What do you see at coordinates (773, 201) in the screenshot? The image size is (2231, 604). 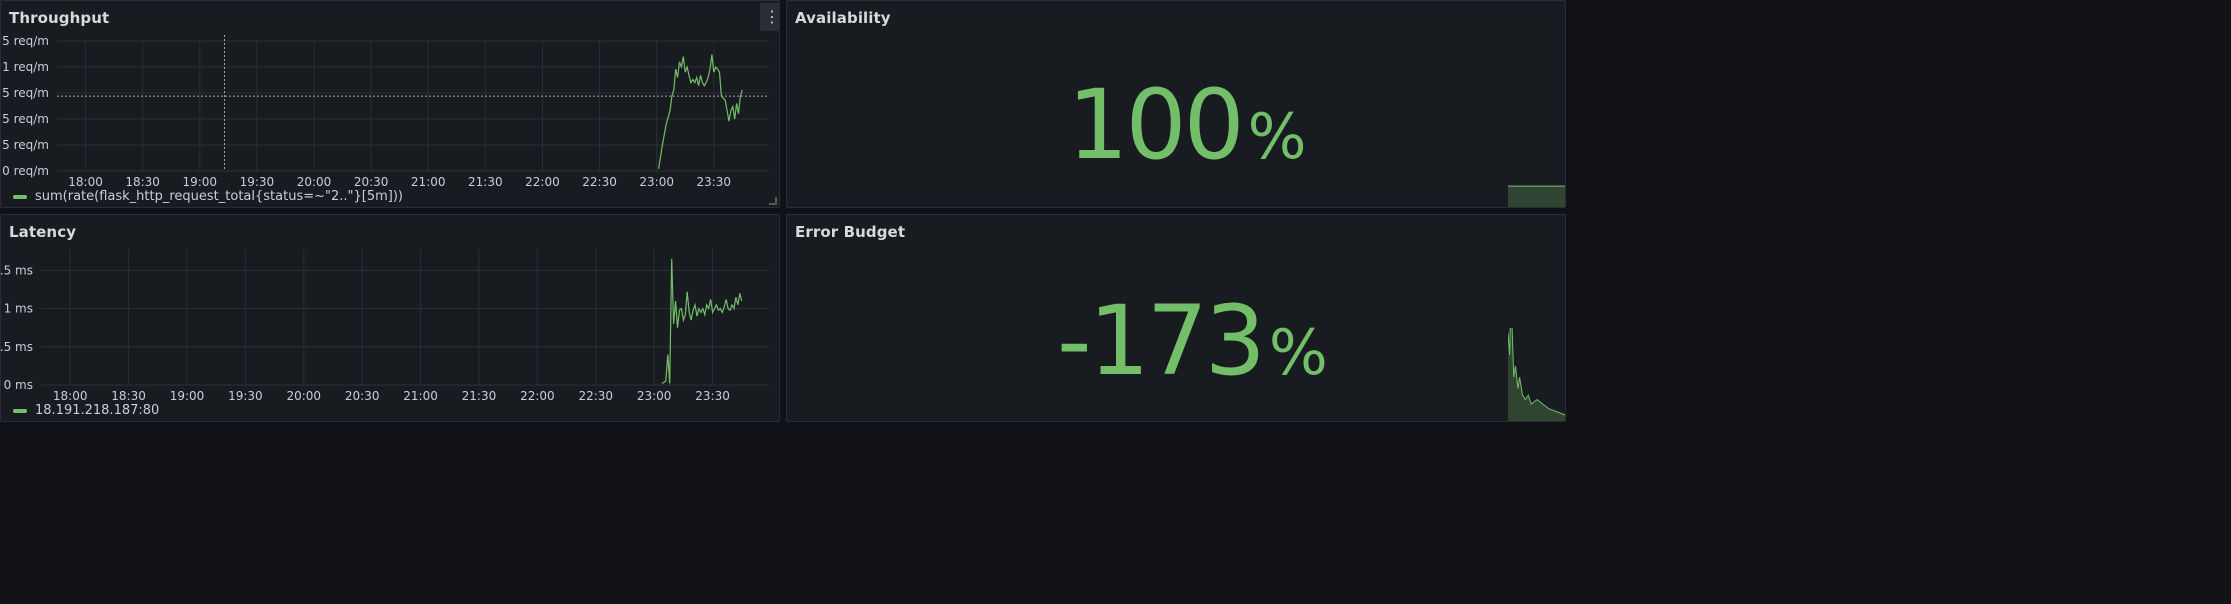 I see `resize-handle` at bounding box center [773, 201].